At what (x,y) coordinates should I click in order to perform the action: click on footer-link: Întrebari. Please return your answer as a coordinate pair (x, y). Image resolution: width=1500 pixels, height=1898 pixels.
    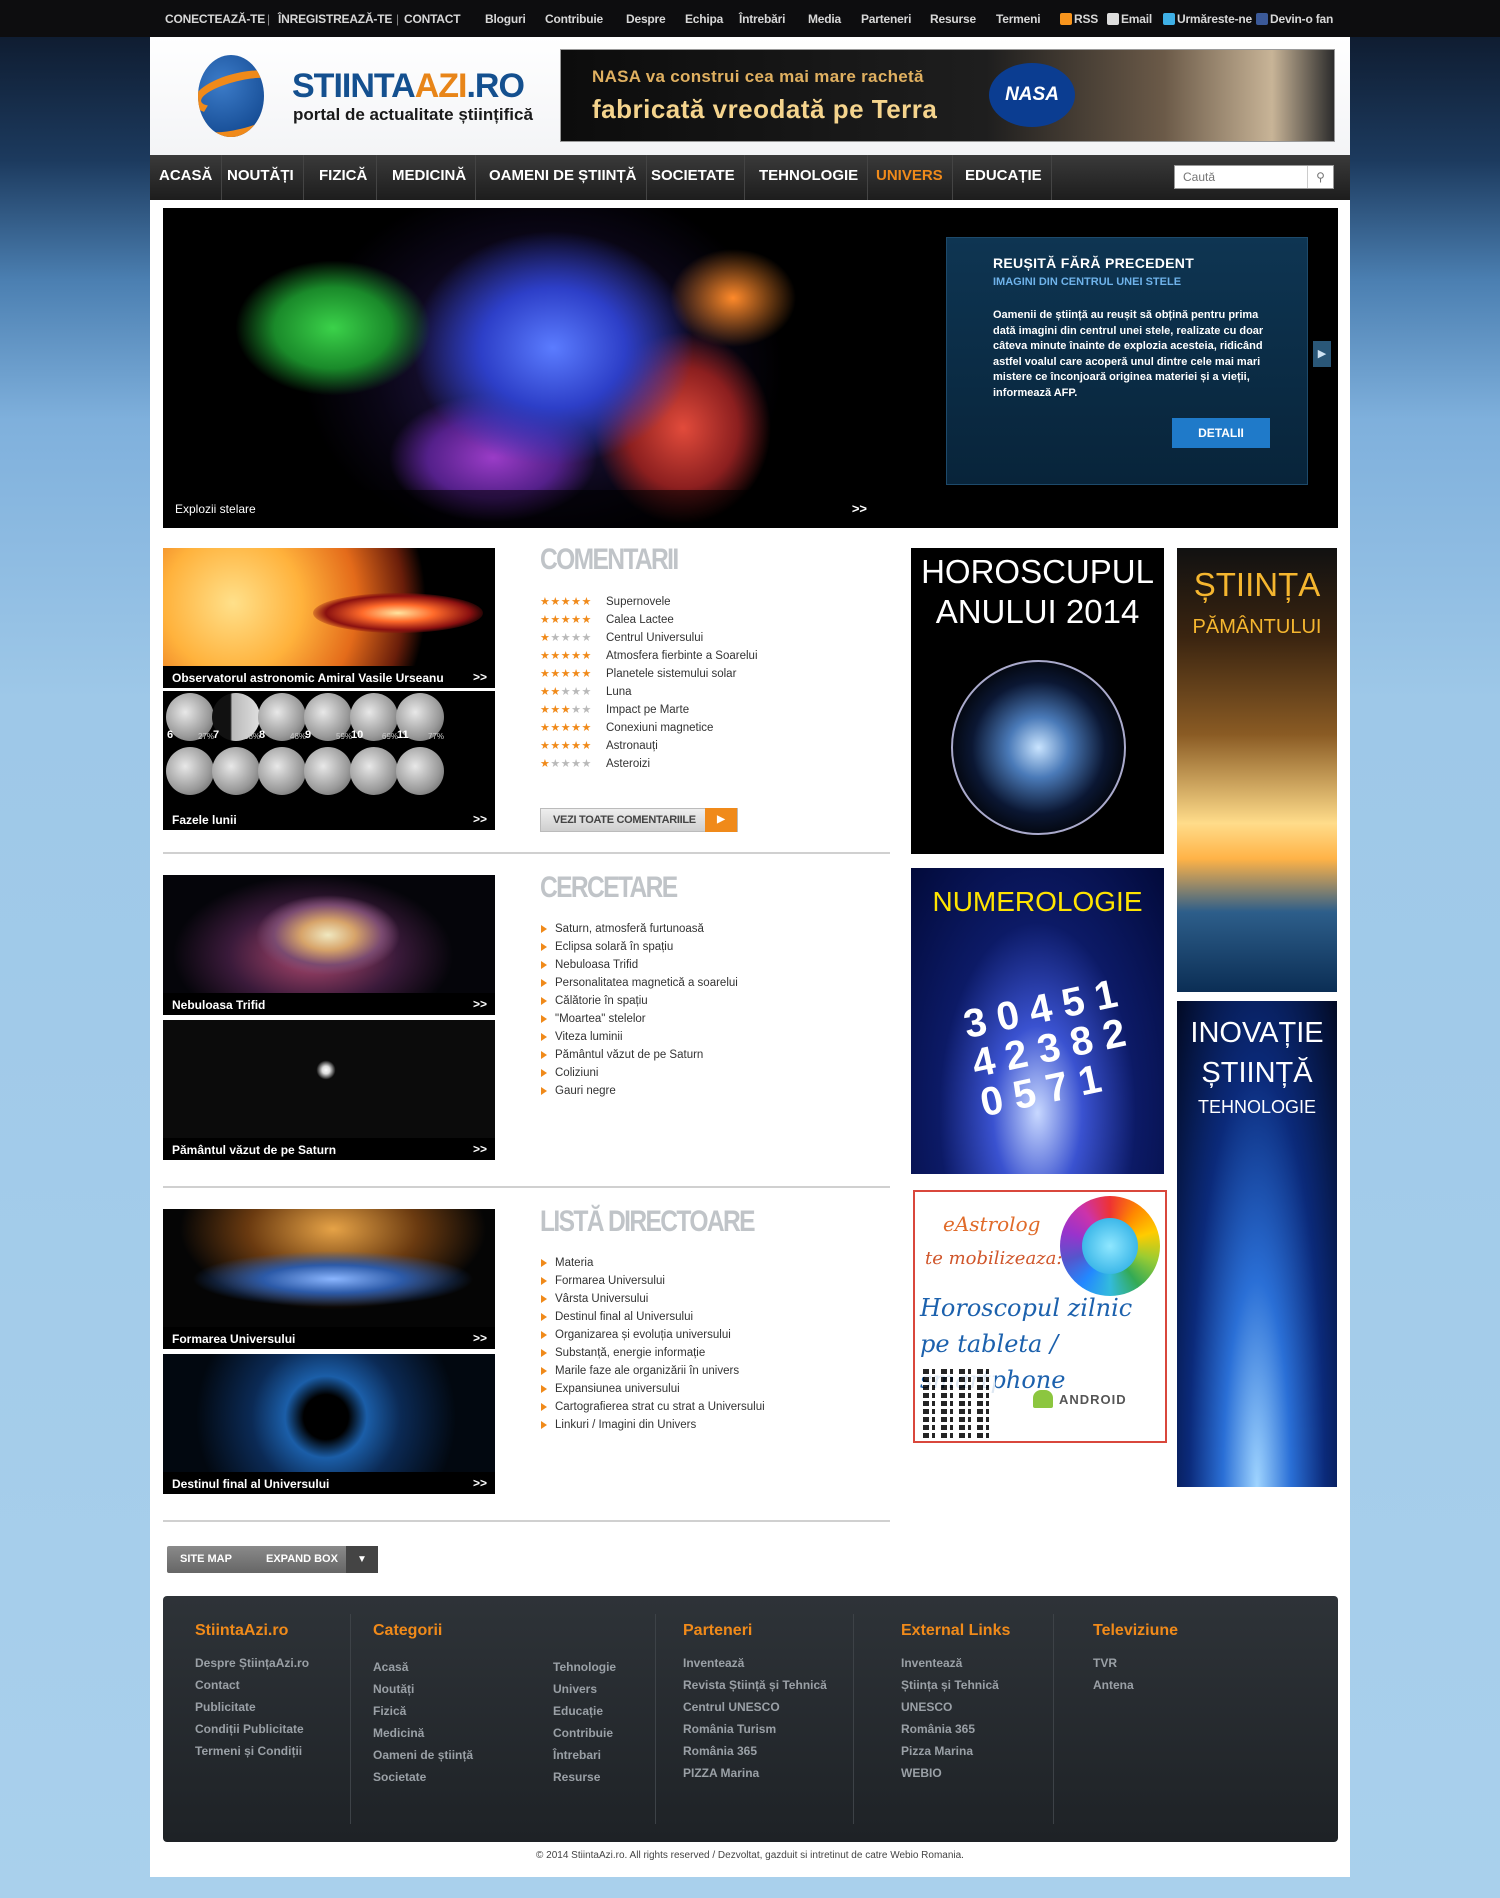
    Looking at the image, I should click on (584, 1755).